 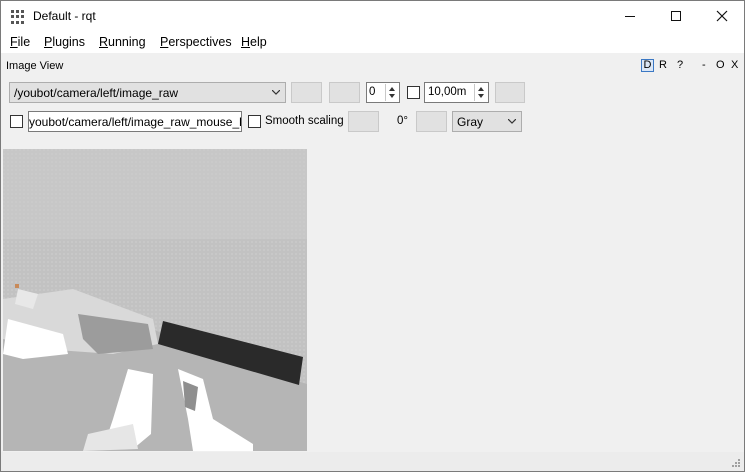 What do you see at coordinates (481, 96) in the screenshot?
I see `range-down-icon` at bounding box center [481, 96].